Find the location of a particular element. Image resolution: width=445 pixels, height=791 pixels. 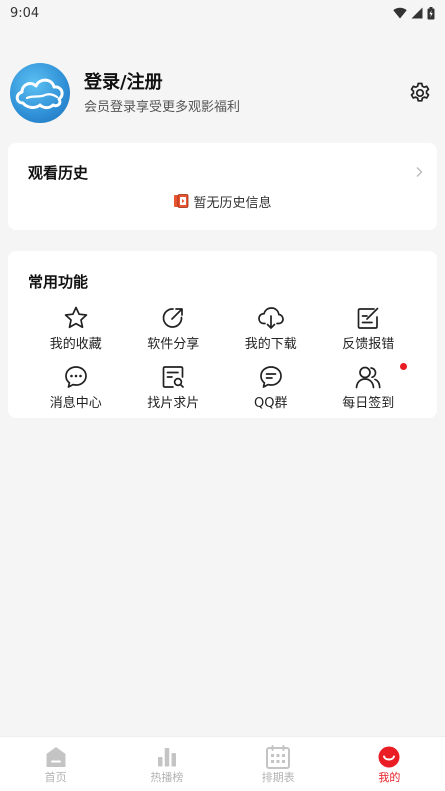

message-center-button: 消息中心 is located at coordinates (76, 391).